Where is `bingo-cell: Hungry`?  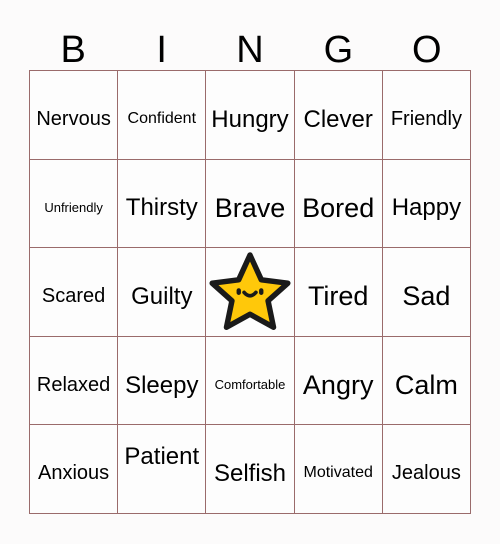 bingo-cell: Hungry is located at coordinates (250, 115).